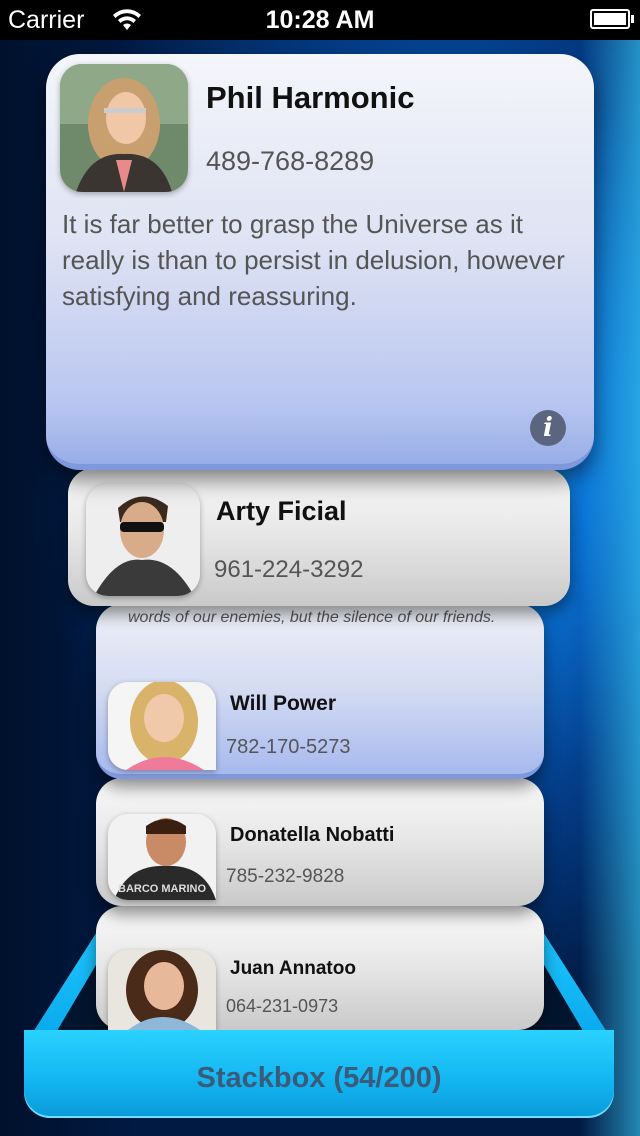 The width and height of the screenshot is (640, 1136). Describe the element at coordinates (312, 835) in the screenshot. I see `contact-name: Donatella Nobatti` at that location.